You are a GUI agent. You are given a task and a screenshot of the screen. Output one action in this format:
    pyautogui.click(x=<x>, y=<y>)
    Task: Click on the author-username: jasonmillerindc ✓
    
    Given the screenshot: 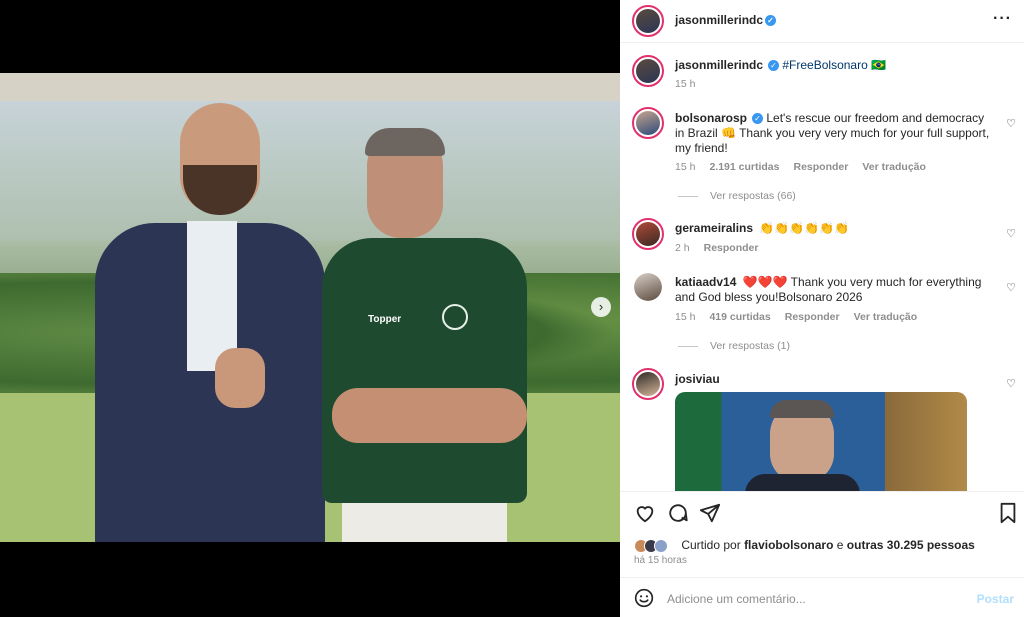 What is the action you would take?
    pyautogui.click(x=726, y=20)
    